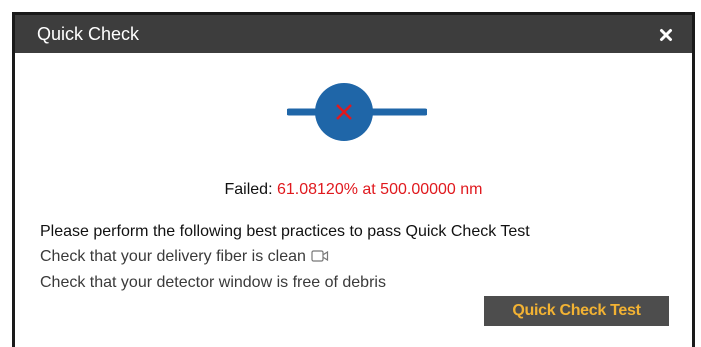  What do you see at coordinates (576, 311) in the screenshot?
I see `quick-check-test-button: Quick Check Test` at bounding box center [576, 311].